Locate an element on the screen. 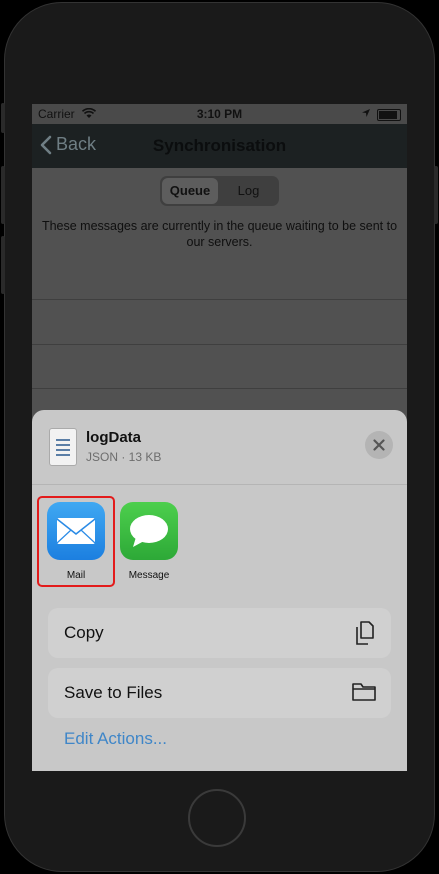 The width and height of the screenshot is (439, 874). save-action-group: Save to Files is located at coordinates (219, 693).